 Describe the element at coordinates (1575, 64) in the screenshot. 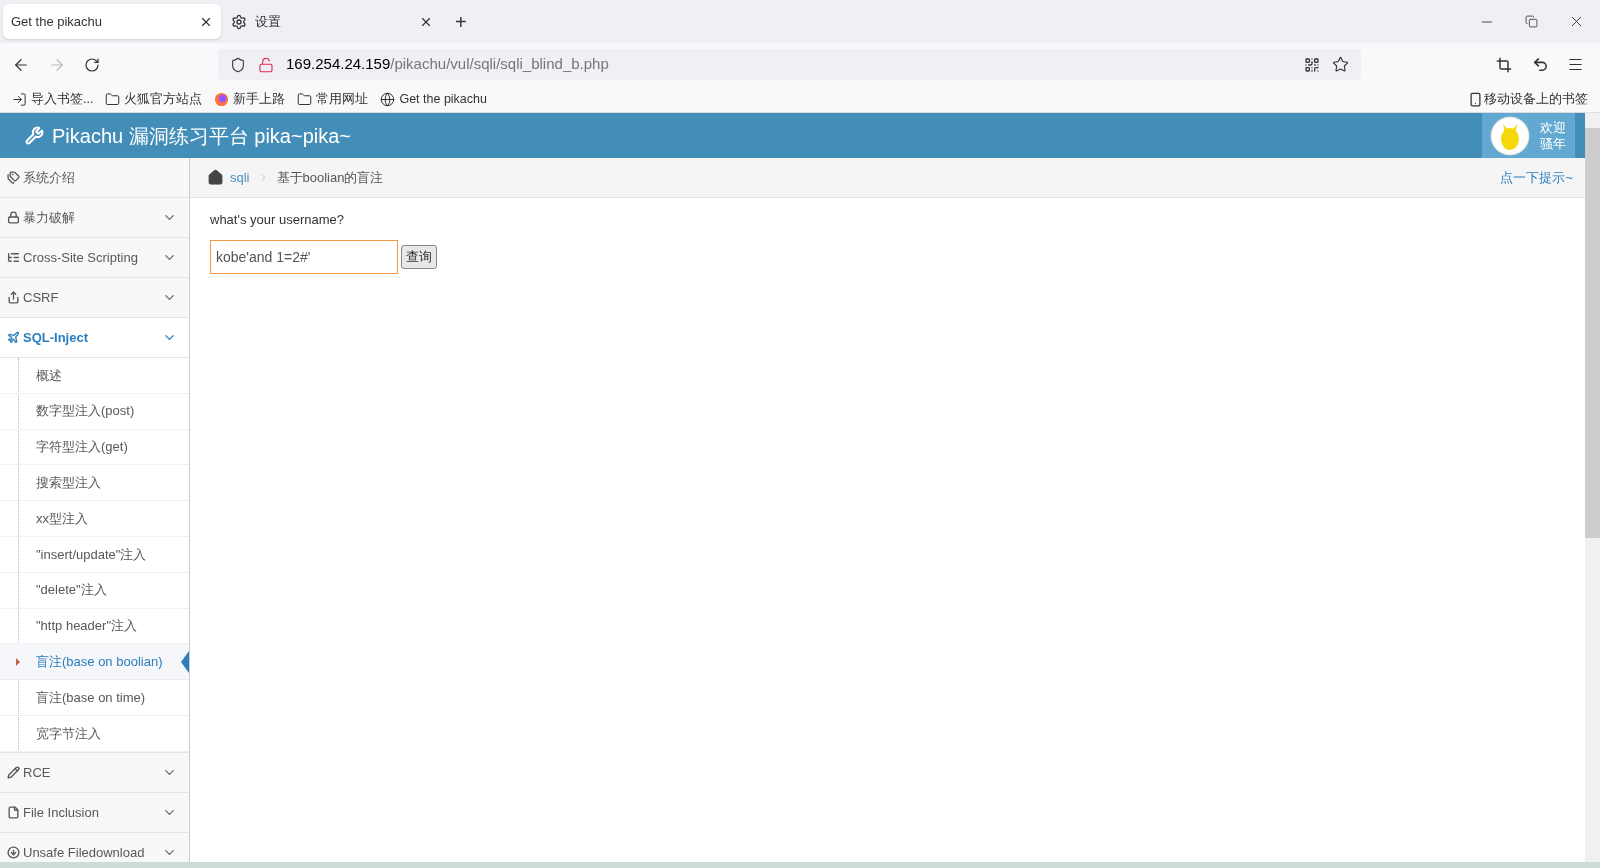

I see `menu-icon` at that location.